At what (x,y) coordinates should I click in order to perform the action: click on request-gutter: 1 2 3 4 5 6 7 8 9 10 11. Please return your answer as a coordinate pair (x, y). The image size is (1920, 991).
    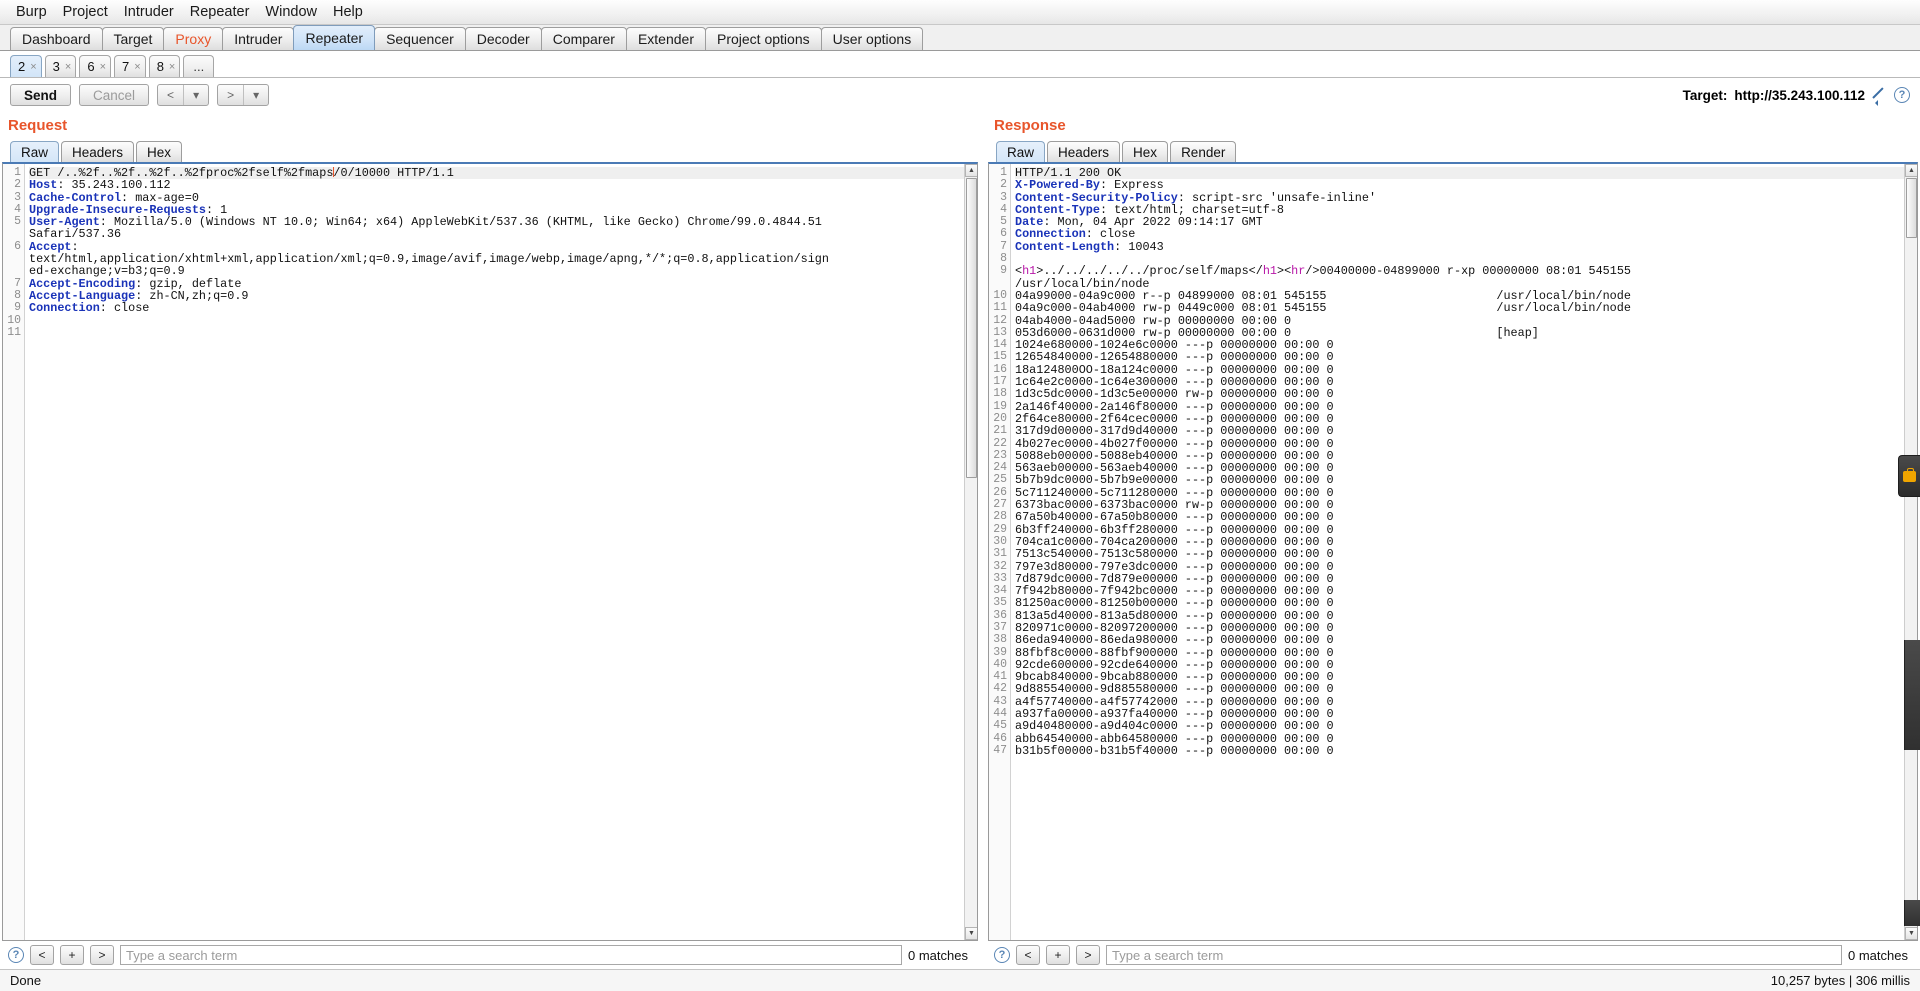
    Looking at the image, I should click on (14, 552).